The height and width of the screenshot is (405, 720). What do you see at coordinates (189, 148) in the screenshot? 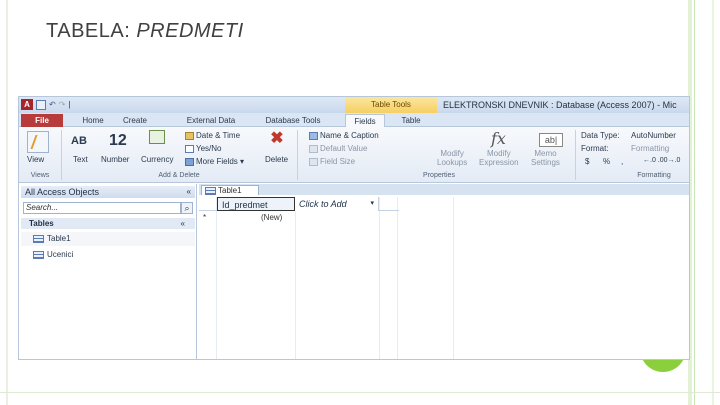
I see `checkbox-icon` at bounding box center [189, 148].